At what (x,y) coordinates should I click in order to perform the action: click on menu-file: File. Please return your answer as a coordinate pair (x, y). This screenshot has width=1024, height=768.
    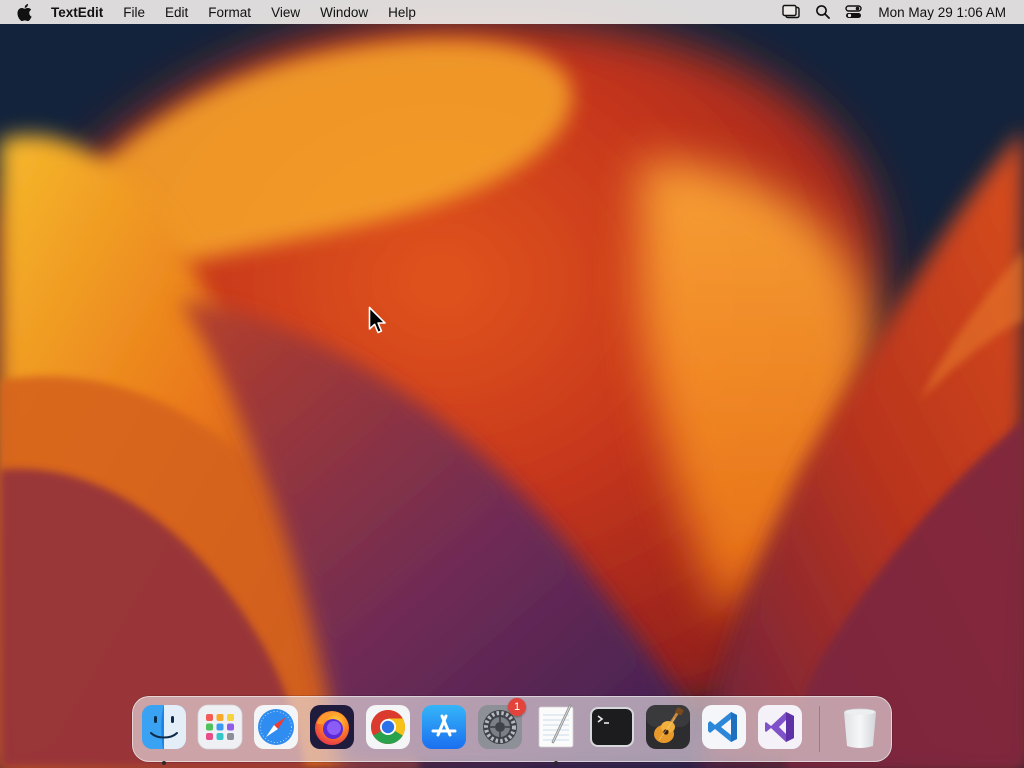
    Looking at the image, I should click on (134, 12).